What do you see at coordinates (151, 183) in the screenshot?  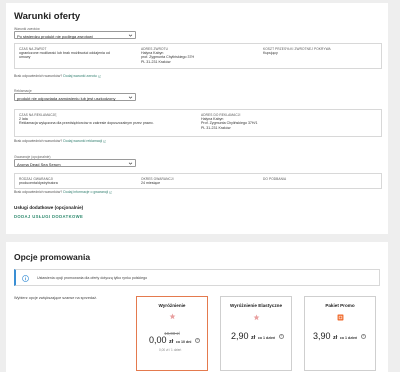 I see `warranty-period-value: 24 miesiące` at bounding box center [151, 183].